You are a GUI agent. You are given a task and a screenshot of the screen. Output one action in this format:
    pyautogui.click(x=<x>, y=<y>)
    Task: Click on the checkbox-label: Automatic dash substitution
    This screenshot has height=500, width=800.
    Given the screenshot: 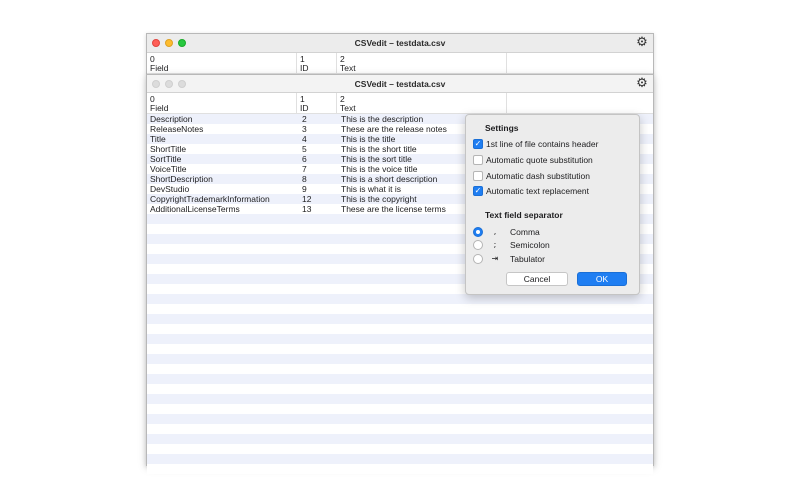 What is the action you would take?
    pyautogui.click(x=538, y=175)
    